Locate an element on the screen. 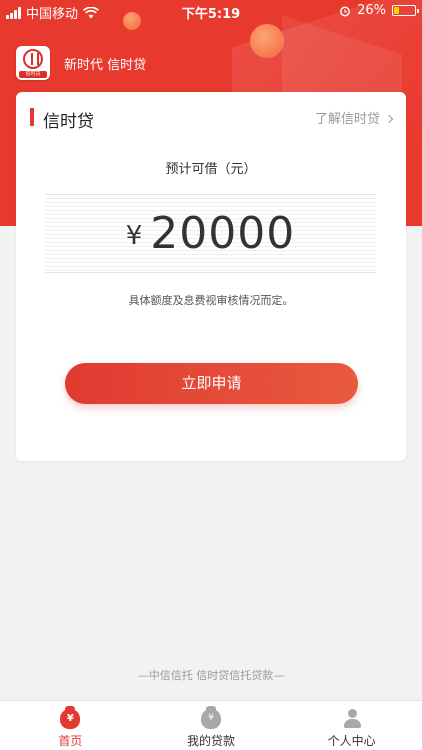 The height and width of the screenshot is (750, 422). alarm-icon is located at coordinates (345, 11).